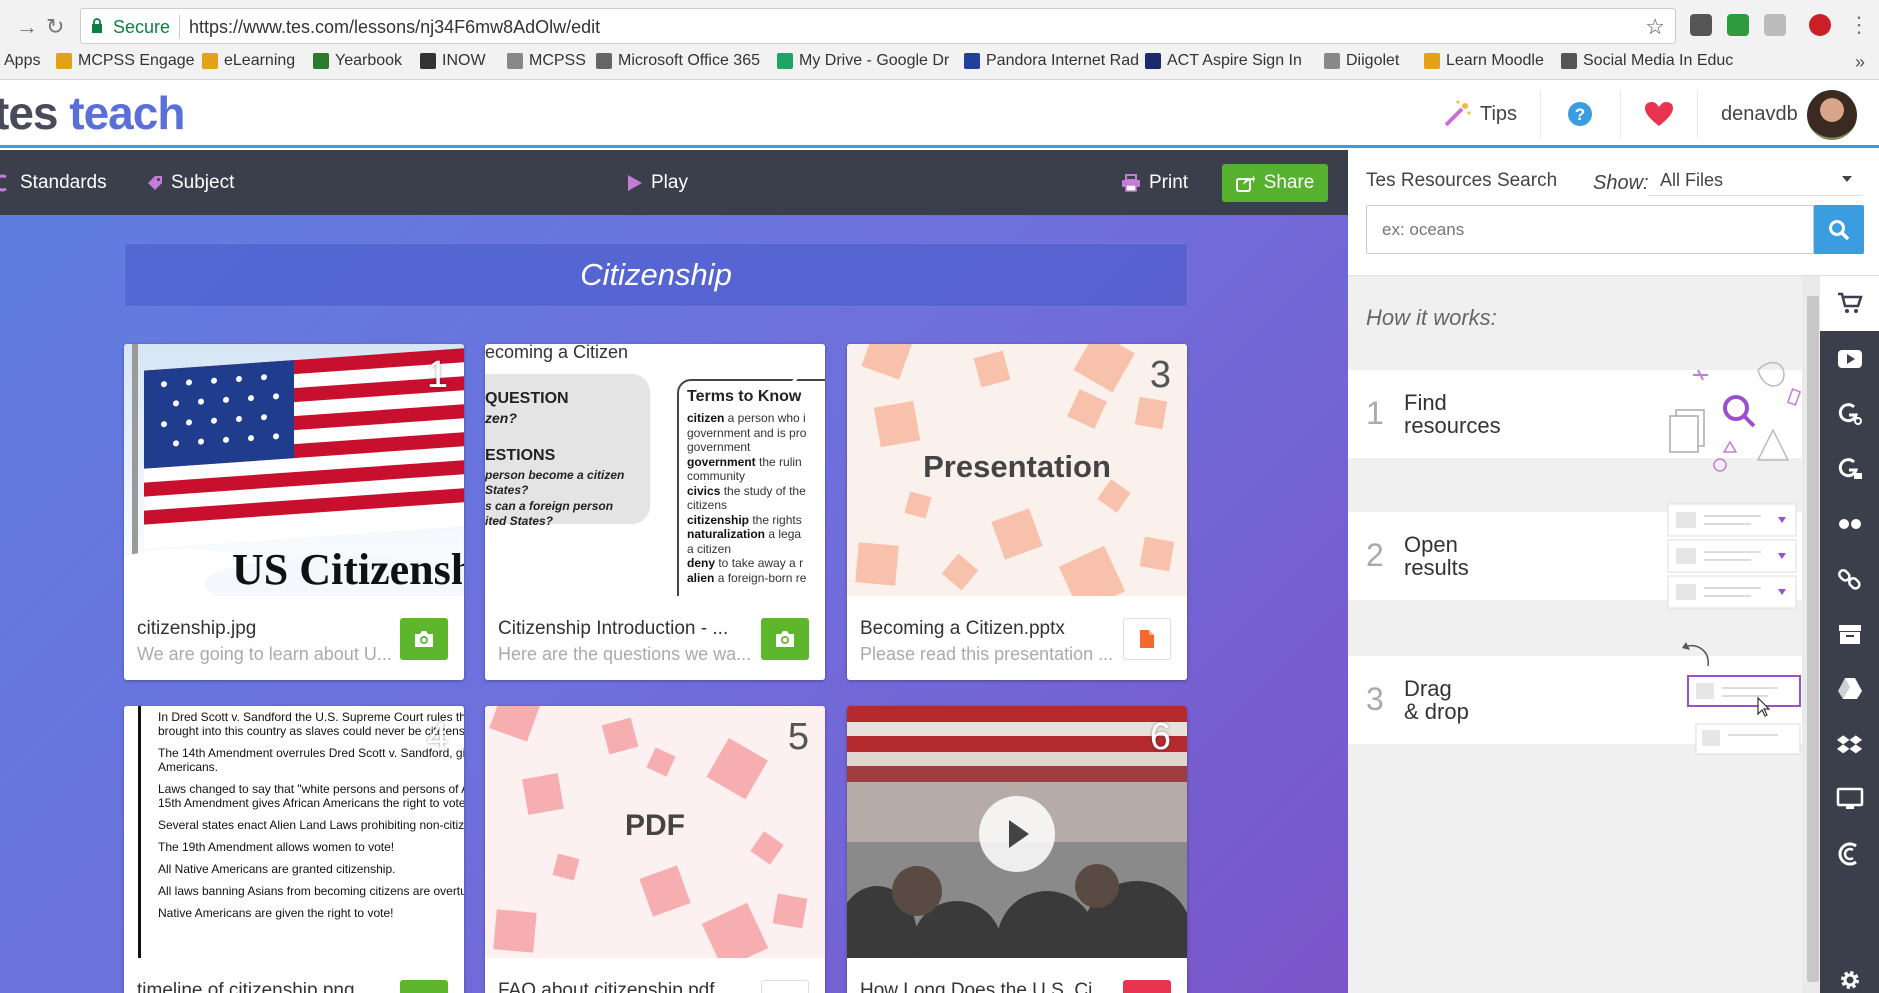 This screenshot has height=993, width=1879. I want to click on print-button: Print, so click(1154, 182).